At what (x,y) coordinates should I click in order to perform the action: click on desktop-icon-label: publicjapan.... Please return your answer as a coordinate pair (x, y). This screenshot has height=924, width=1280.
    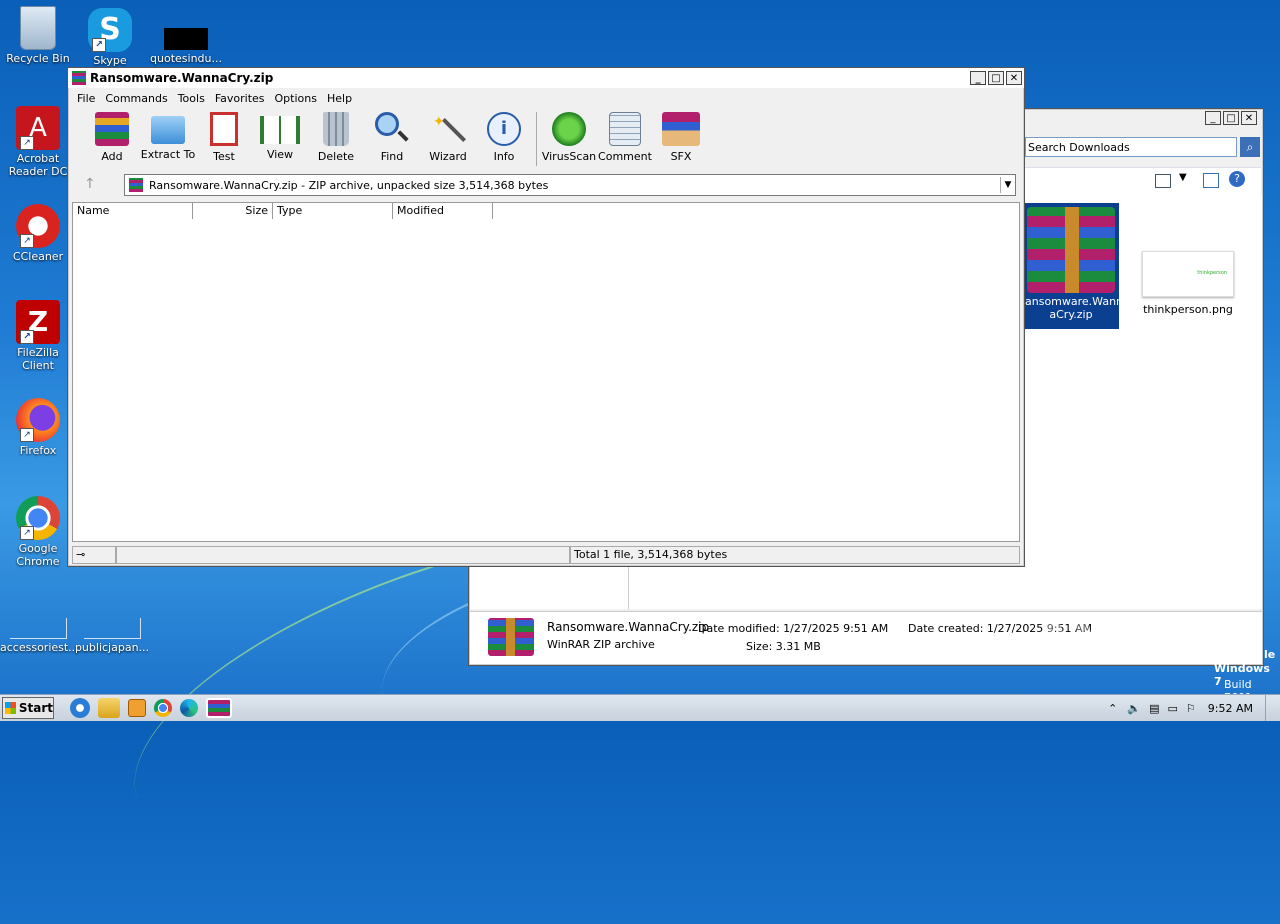
    Looking at the image, I should click on (112, 647).